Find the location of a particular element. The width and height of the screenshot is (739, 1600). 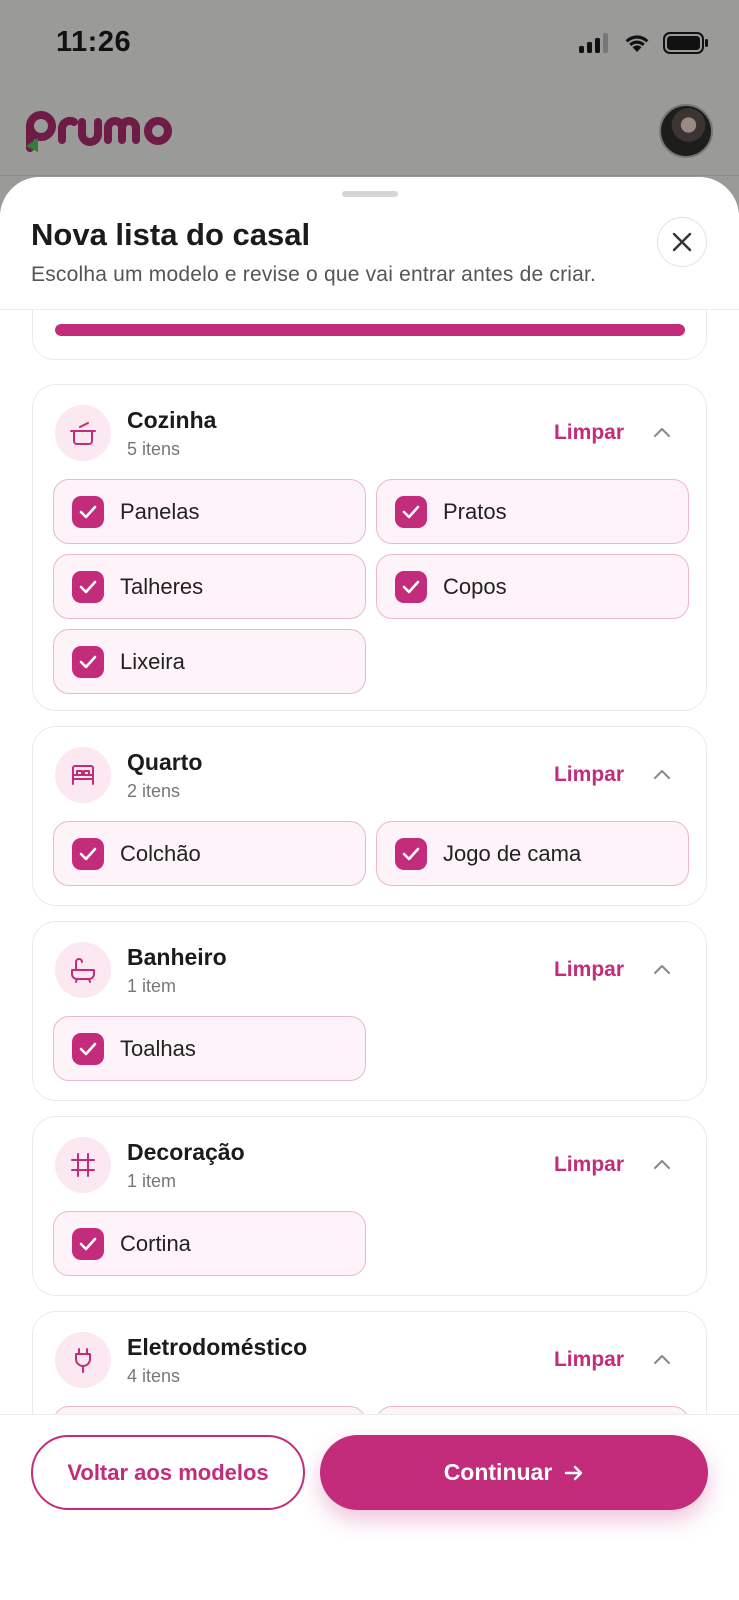

item-chip: Lixeira is located at coordinates (209, 661).